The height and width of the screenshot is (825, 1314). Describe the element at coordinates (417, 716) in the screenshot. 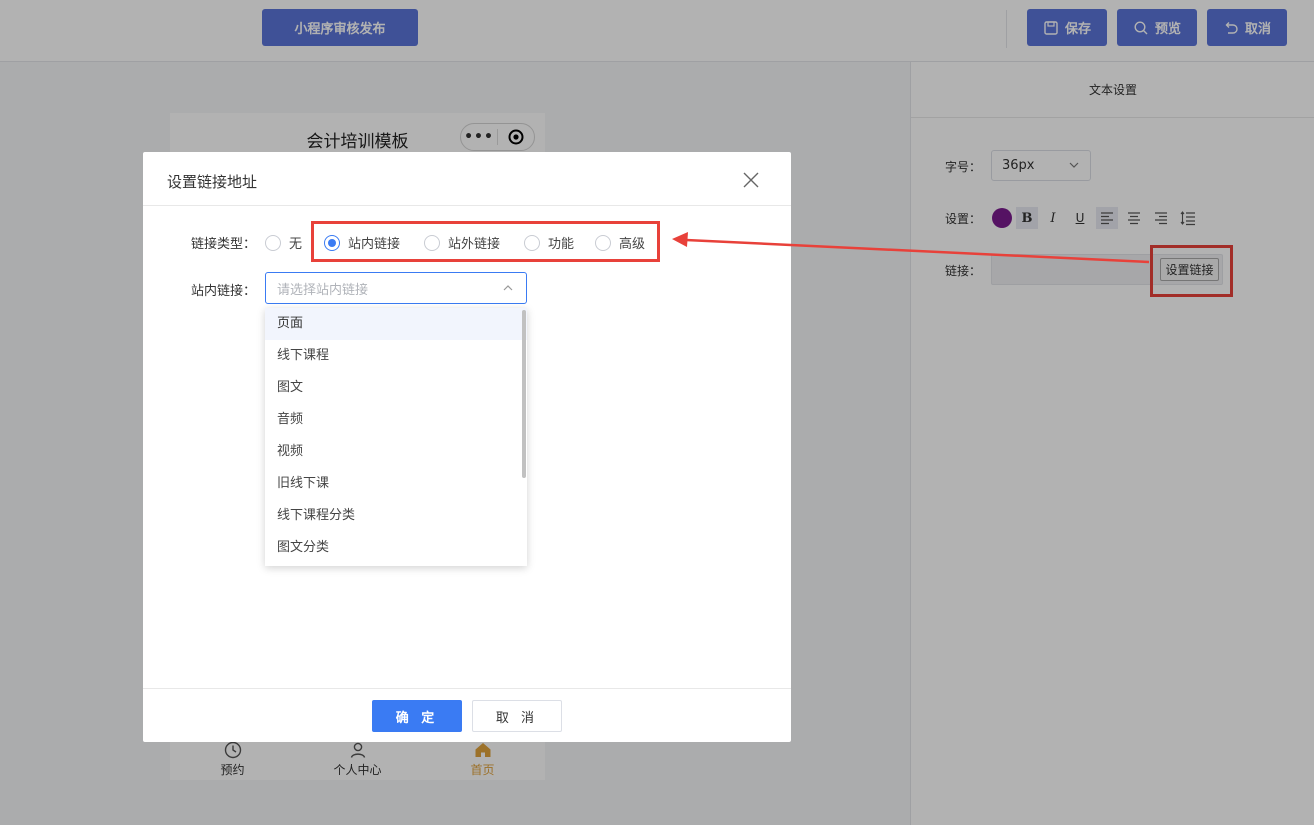

I see `confirm-button: 确 定` at that location.